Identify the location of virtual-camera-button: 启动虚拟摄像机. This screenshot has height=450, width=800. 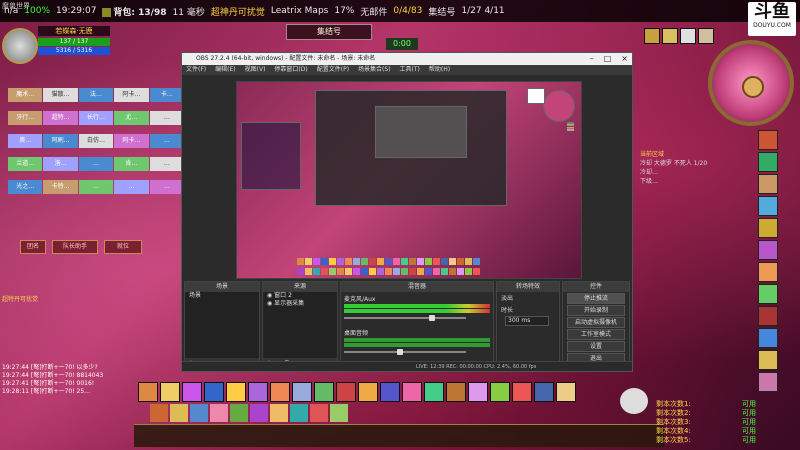
(596, 322).